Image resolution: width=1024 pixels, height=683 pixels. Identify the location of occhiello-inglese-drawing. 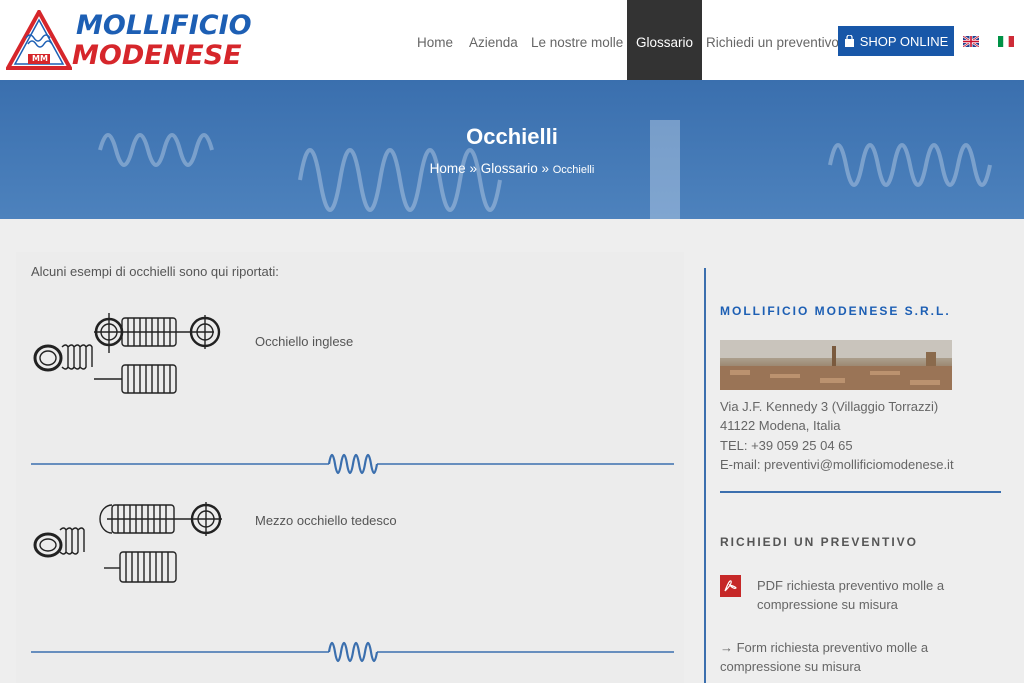
(127, 353).